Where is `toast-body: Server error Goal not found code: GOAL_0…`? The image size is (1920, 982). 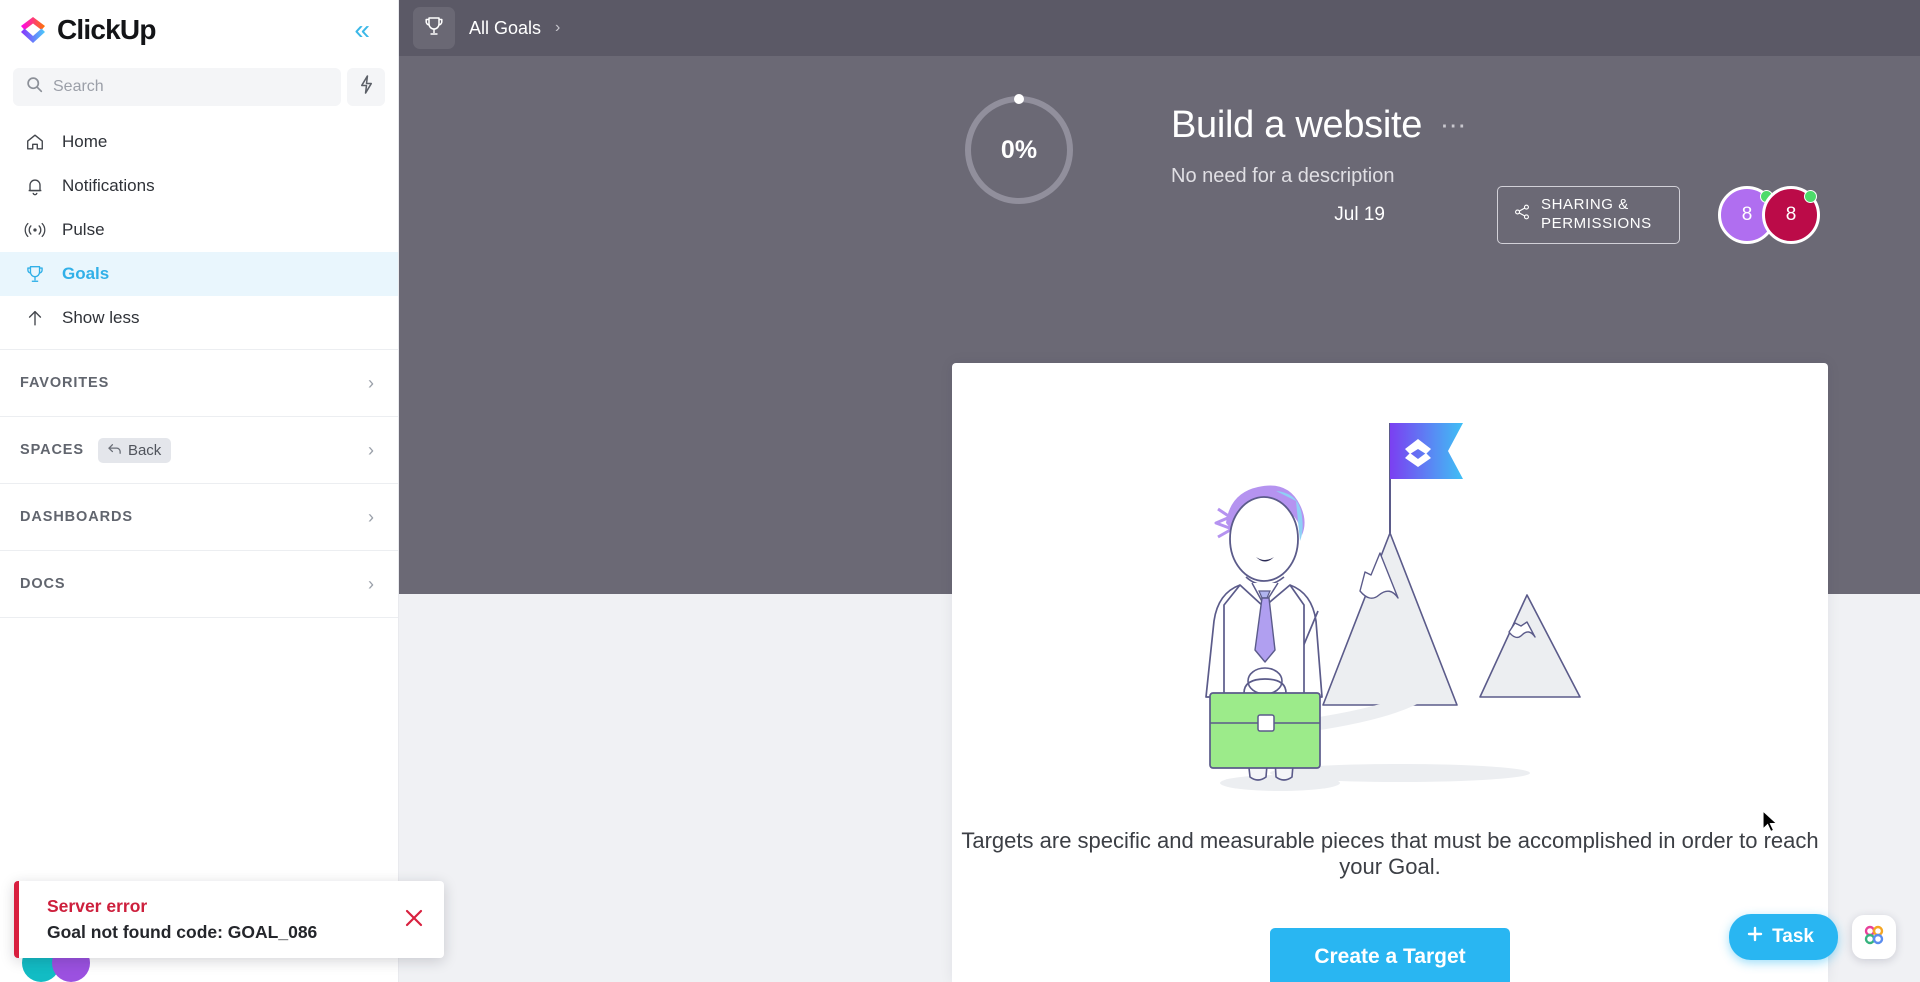
toast-body: Server error Goal not found code: GOAL_0… is located at coordinates (182, 919).